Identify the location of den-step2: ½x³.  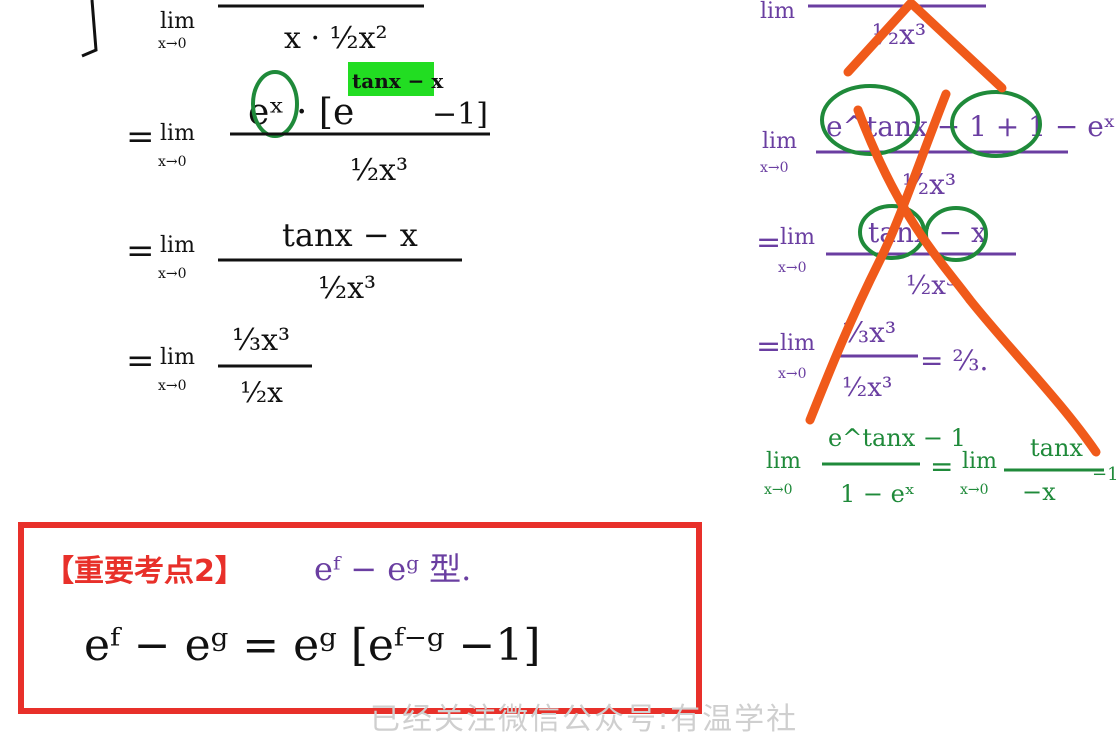
(379, 170).